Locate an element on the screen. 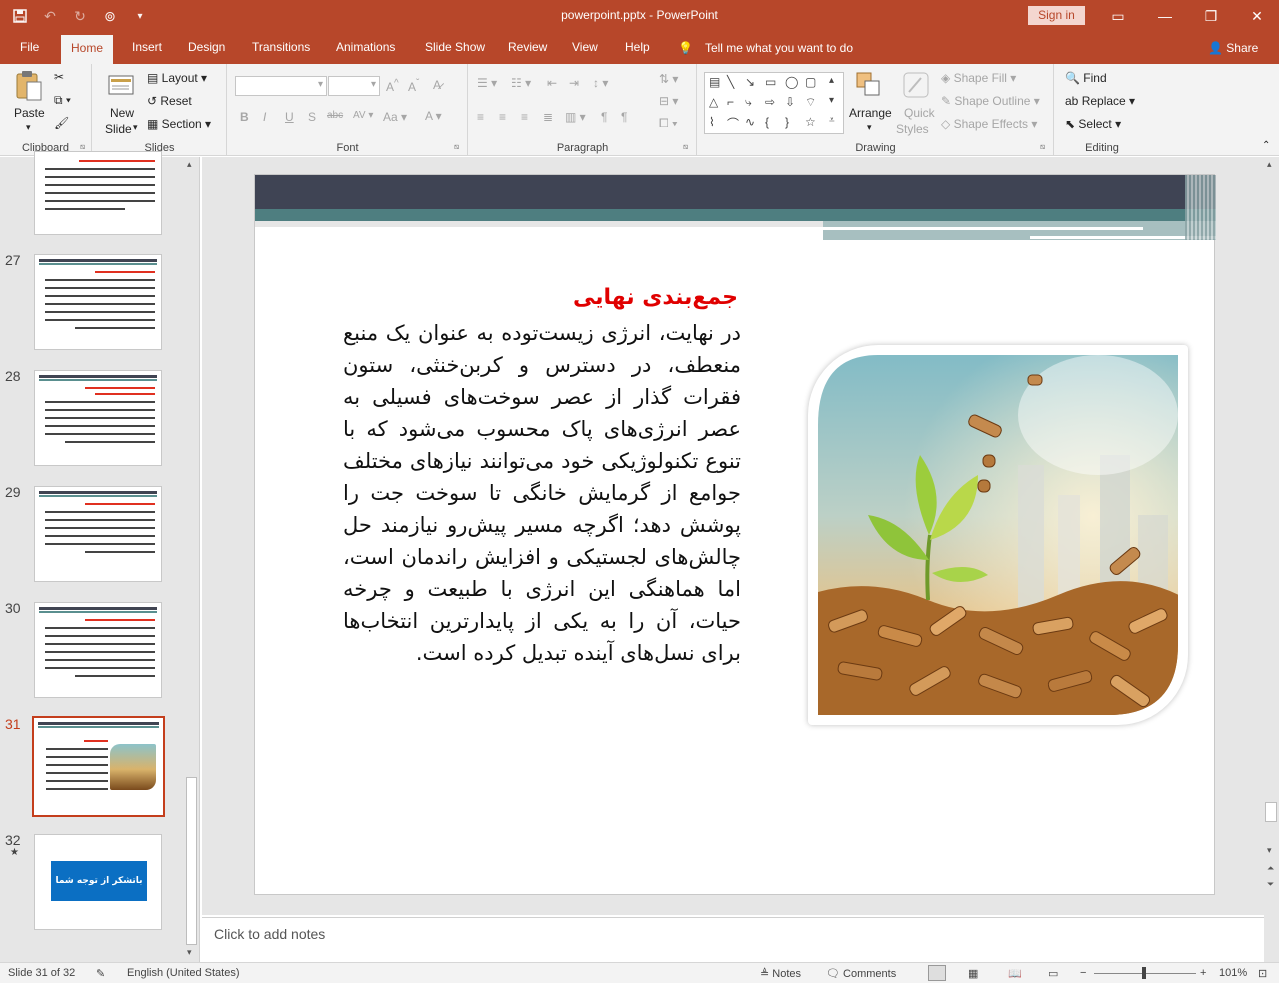 Image resolution: width=1279 pixels, height=983 pixels. tab-file: File is located at coordinates (29, 47).